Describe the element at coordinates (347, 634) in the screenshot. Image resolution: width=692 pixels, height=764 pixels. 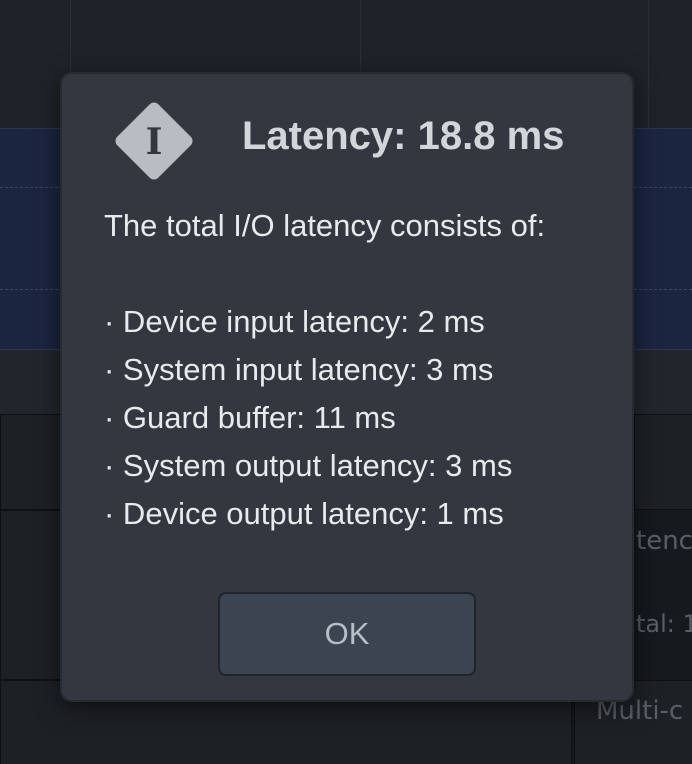
I see `ok-button: OK` at that location.